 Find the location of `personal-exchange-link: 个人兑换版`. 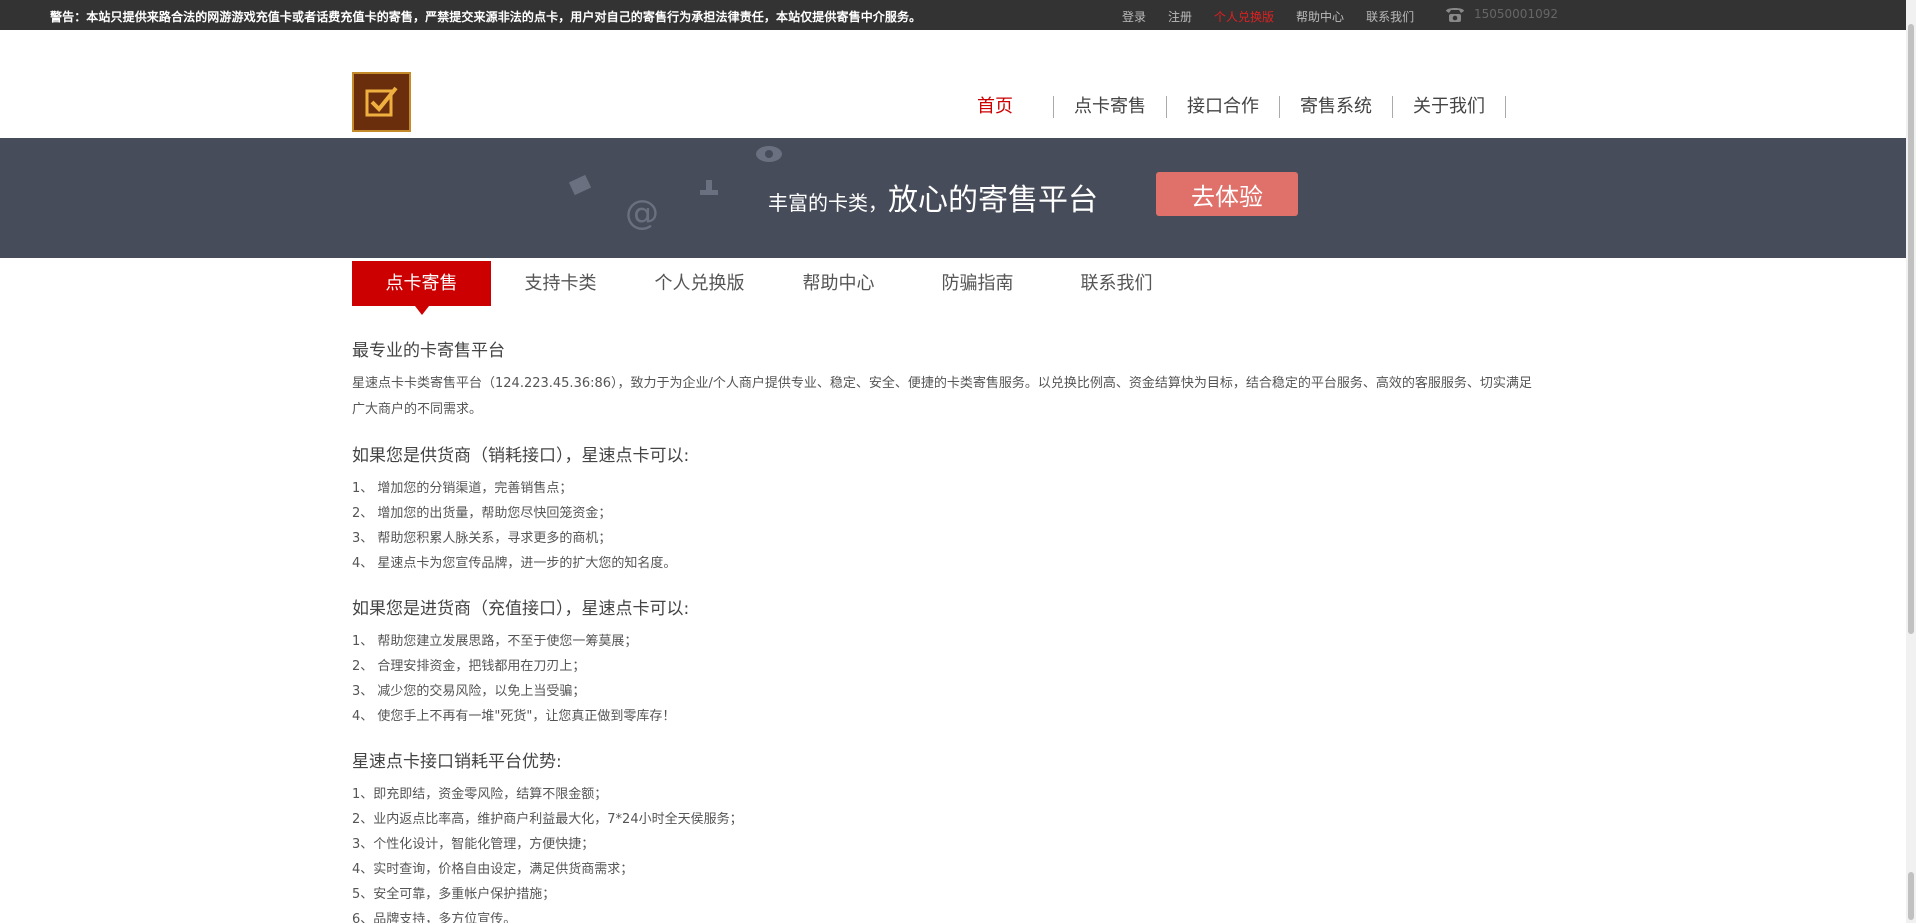

personal-exchange-link: 个人兑换版 is located at coordinates (1244, 16).